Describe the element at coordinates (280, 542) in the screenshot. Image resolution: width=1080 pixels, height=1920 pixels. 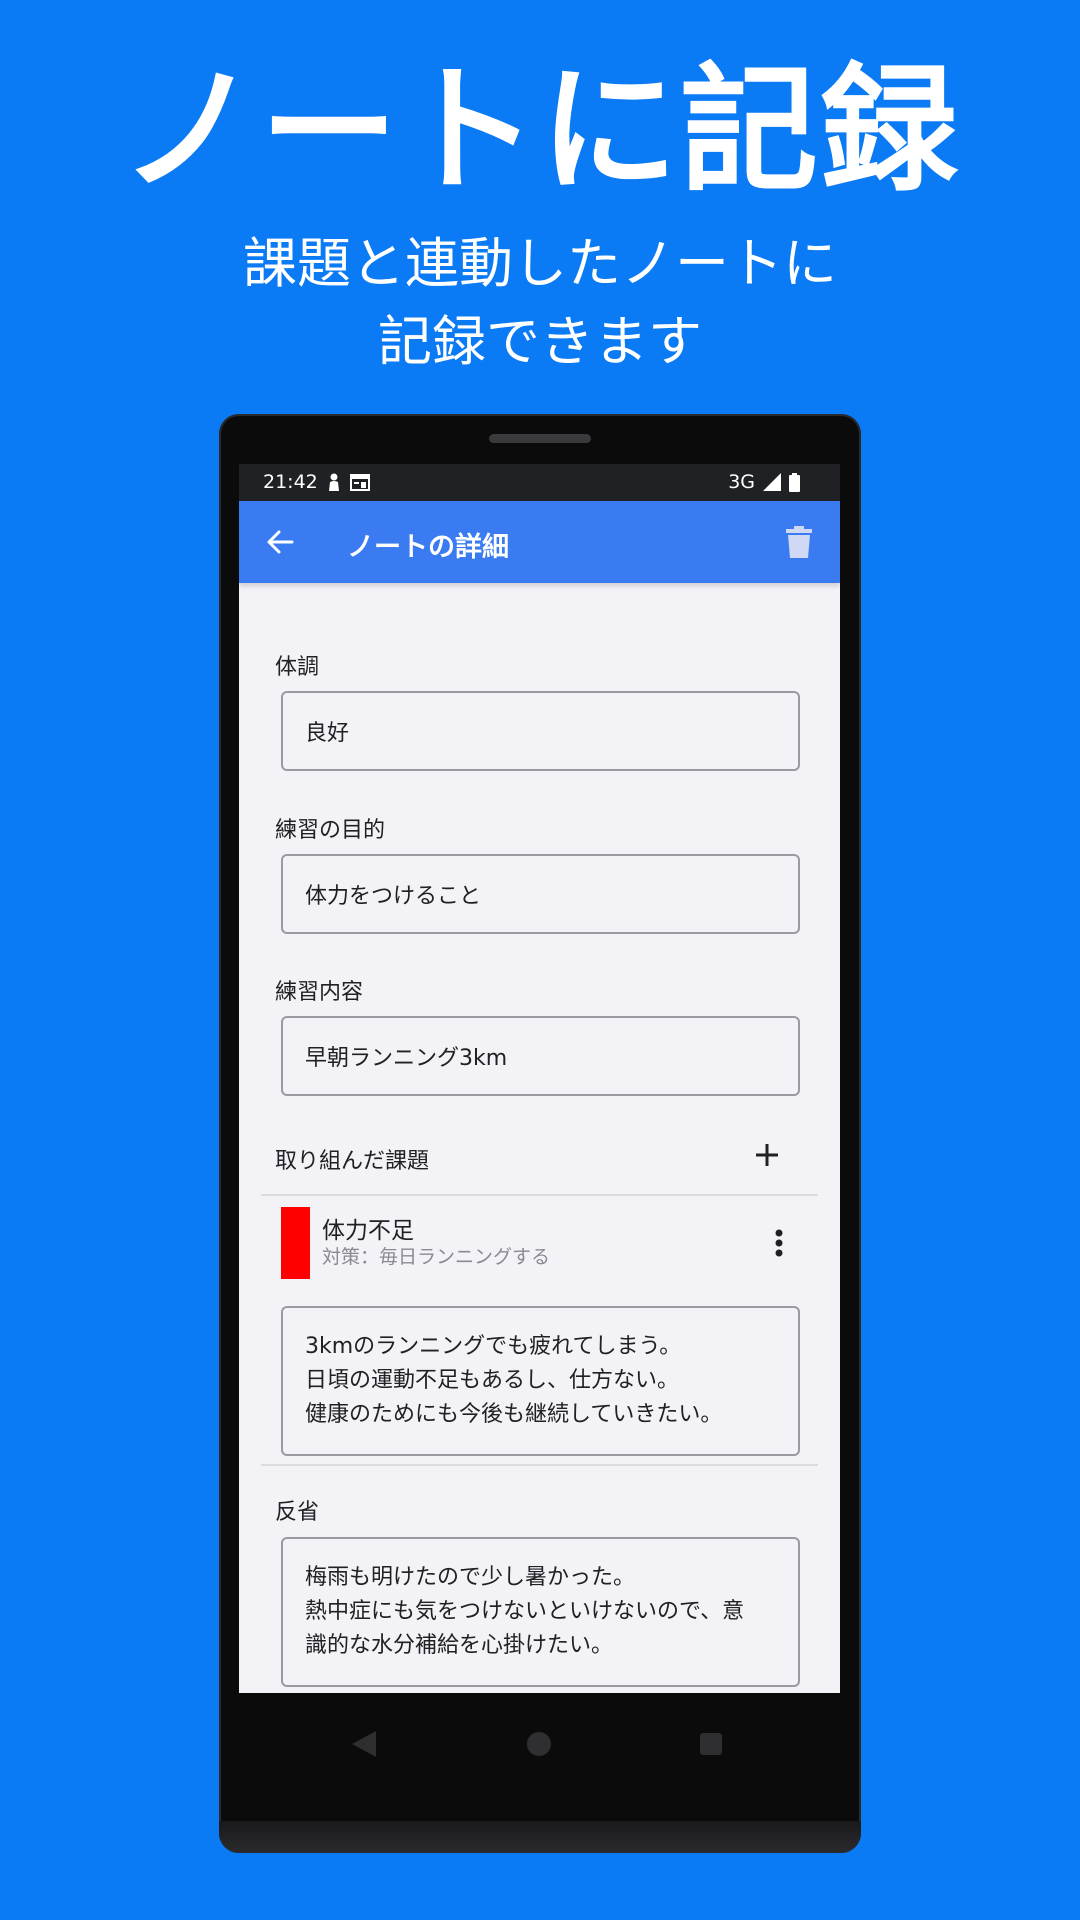
I see `arrow-back-icon` at that location.